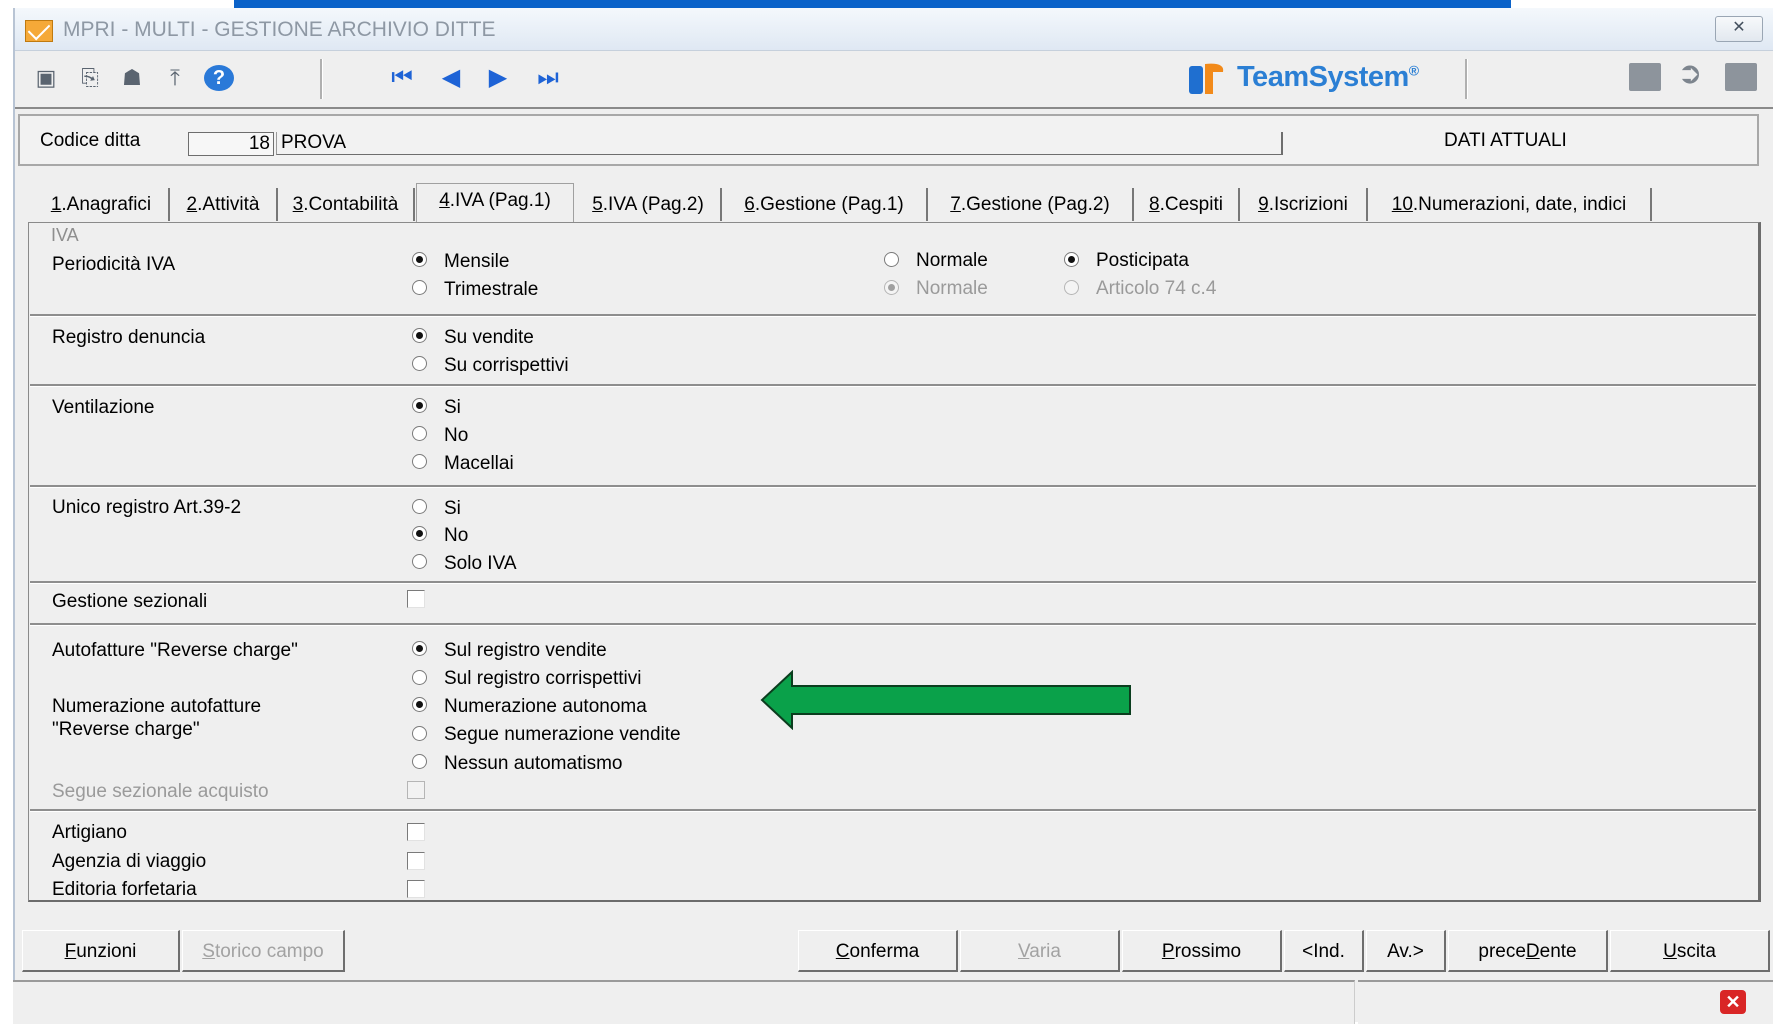 The width and height of the screenshot is (1773, 1024). I want to click on status-bar-right, so click(1565, 1002).